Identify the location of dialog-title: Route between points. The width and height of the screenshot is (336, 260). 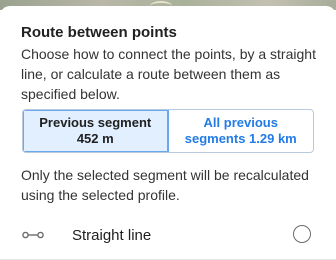
(99, 32).